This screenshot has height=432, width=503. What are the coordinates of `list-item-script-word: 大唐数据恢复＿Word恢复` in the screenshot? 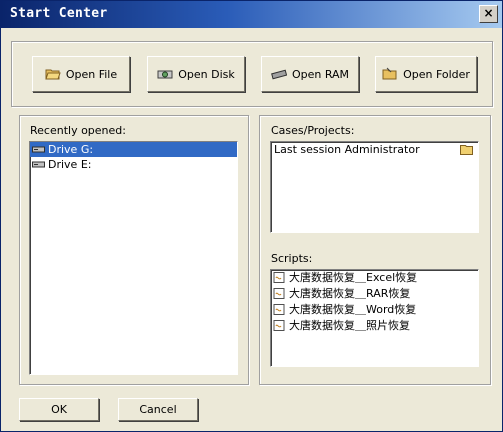 It's located at (374, 310).